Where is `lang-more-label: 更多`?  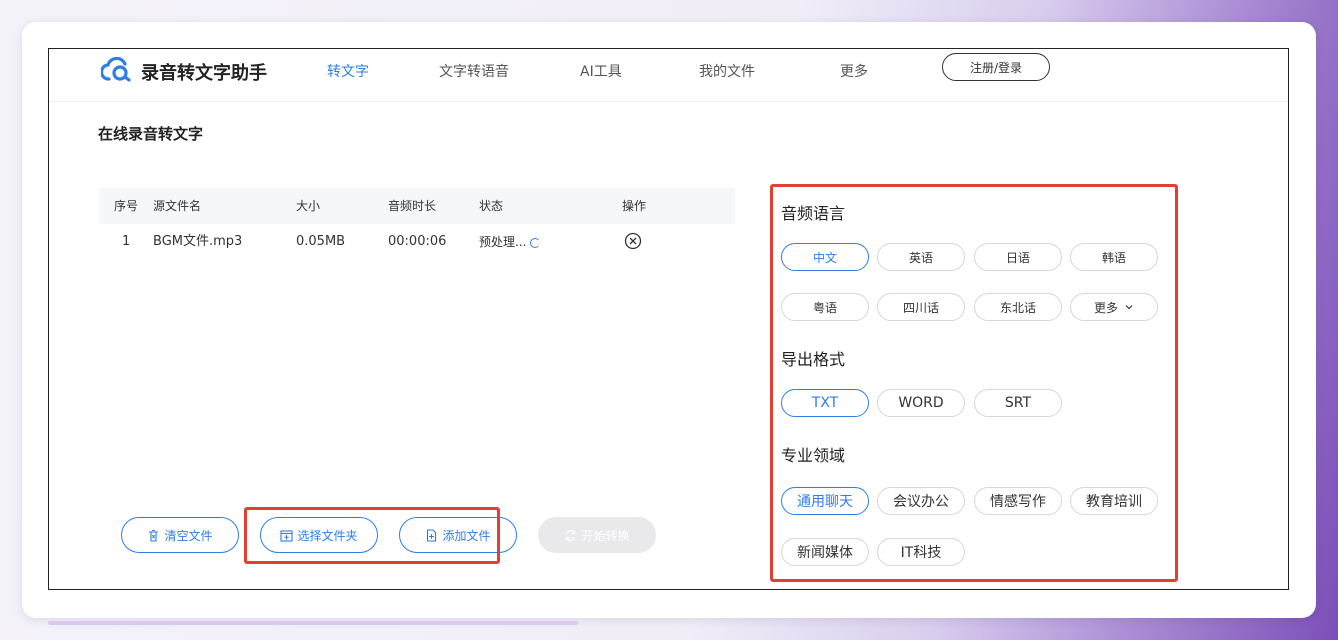
lang-more-label: 更多 is located at coordinates (1105, 307).